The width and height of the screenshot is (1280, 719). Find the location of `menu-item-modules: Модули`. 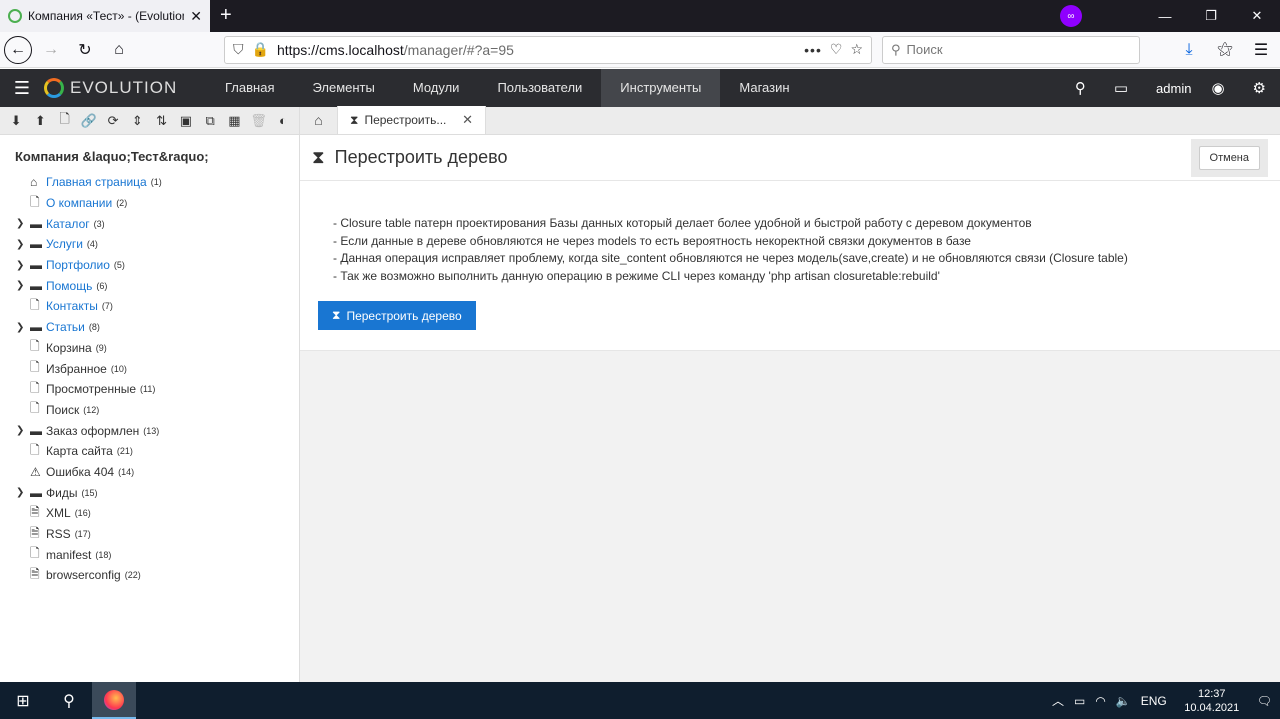

menu-item-modules: Модули is located at coordinates (436, 88).